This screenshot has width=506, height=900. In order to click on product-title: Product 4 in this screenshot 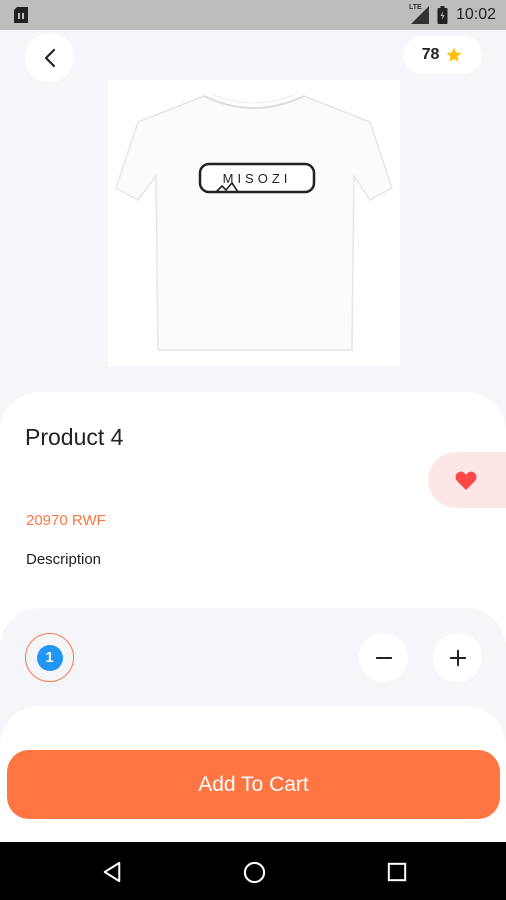, I will do `click(74, 437)`.